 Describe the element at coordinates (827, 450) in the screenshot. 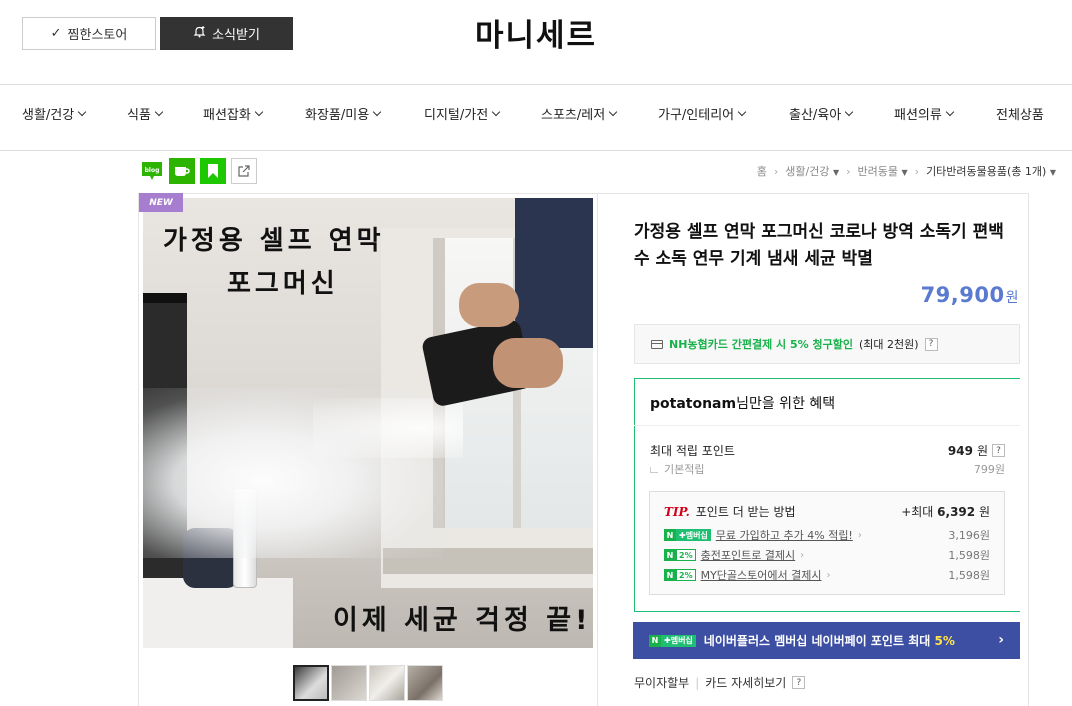

I see `max-point-row: 최대 적립 포인트 949 원 ?` at that location.